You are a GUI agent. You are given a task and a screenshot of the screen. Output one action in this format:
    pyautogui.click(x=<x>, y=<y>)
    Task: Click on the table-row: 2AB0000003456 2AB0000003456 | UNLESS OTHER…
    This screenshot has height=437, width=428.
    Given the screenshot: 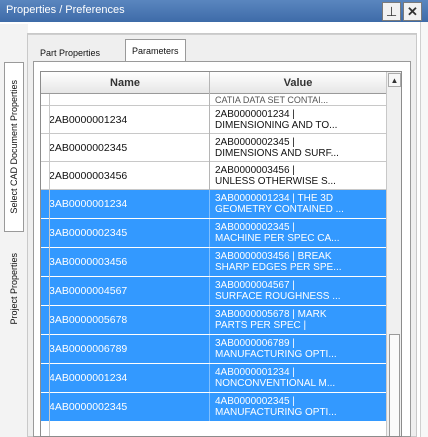 What is the action you would take?
    pyautogui.click(x=213, y=176)
    